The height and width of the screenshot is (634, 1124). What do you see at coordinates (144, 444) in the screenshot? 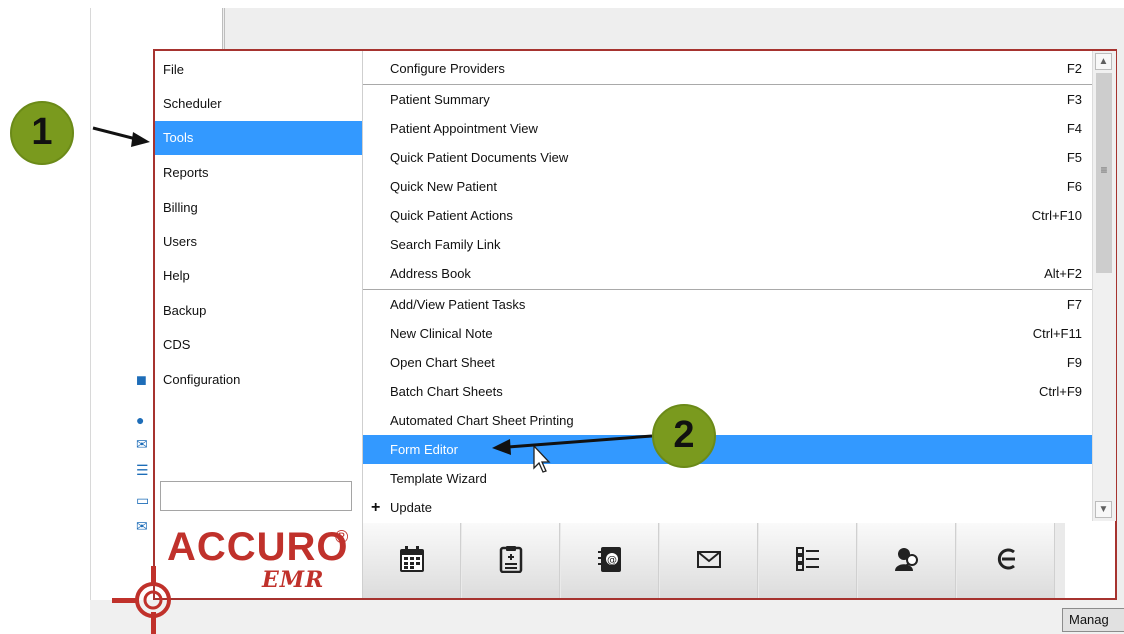
I see `background-envelope-icon: ✉` at bounding box center [144, 444].